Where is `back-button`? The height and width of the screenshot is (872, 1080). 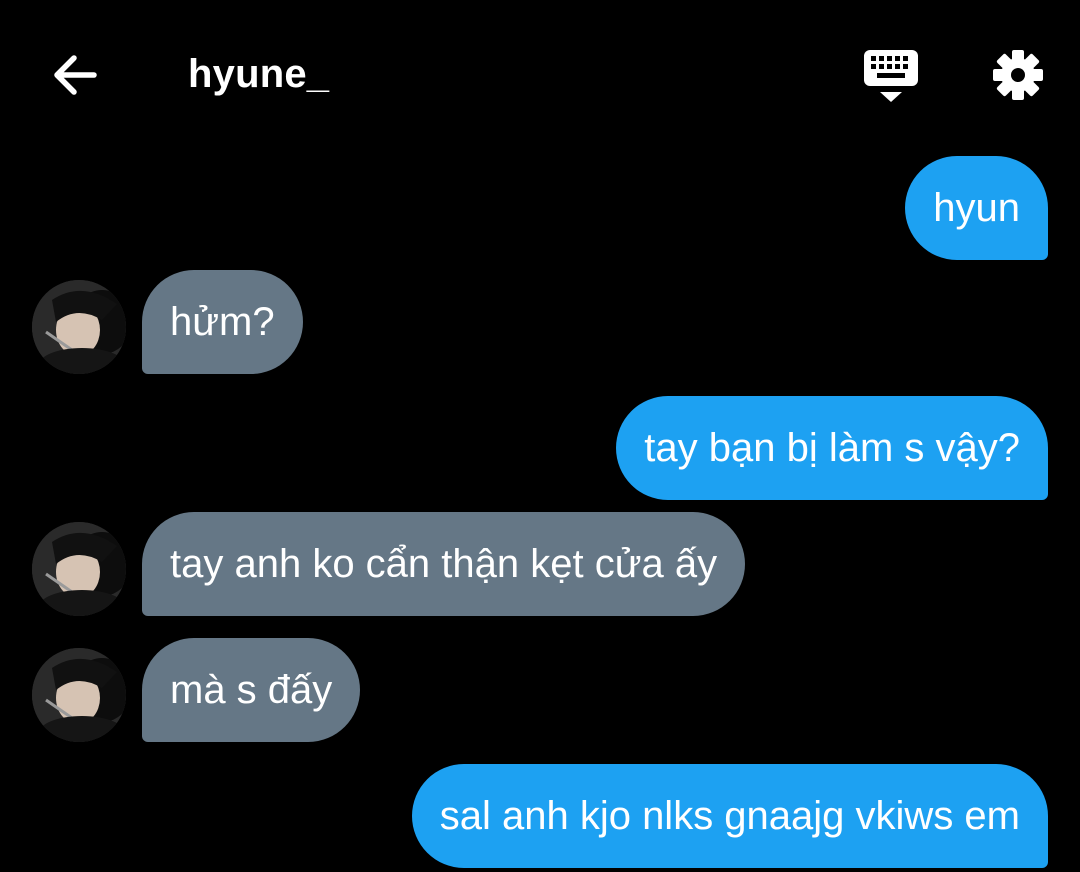
back-button is located at coordinates (74, 75).